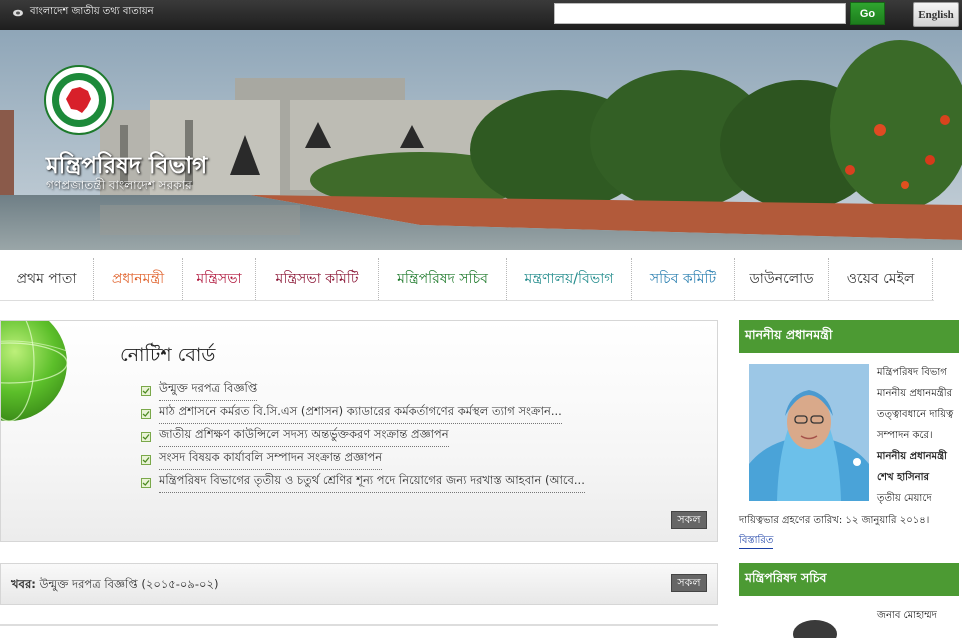  What do you see at coordinates (903, 477) in the screenshot?
I see `pm-text-line: শেখ হাসিনার` at bounding box center [903, 477].